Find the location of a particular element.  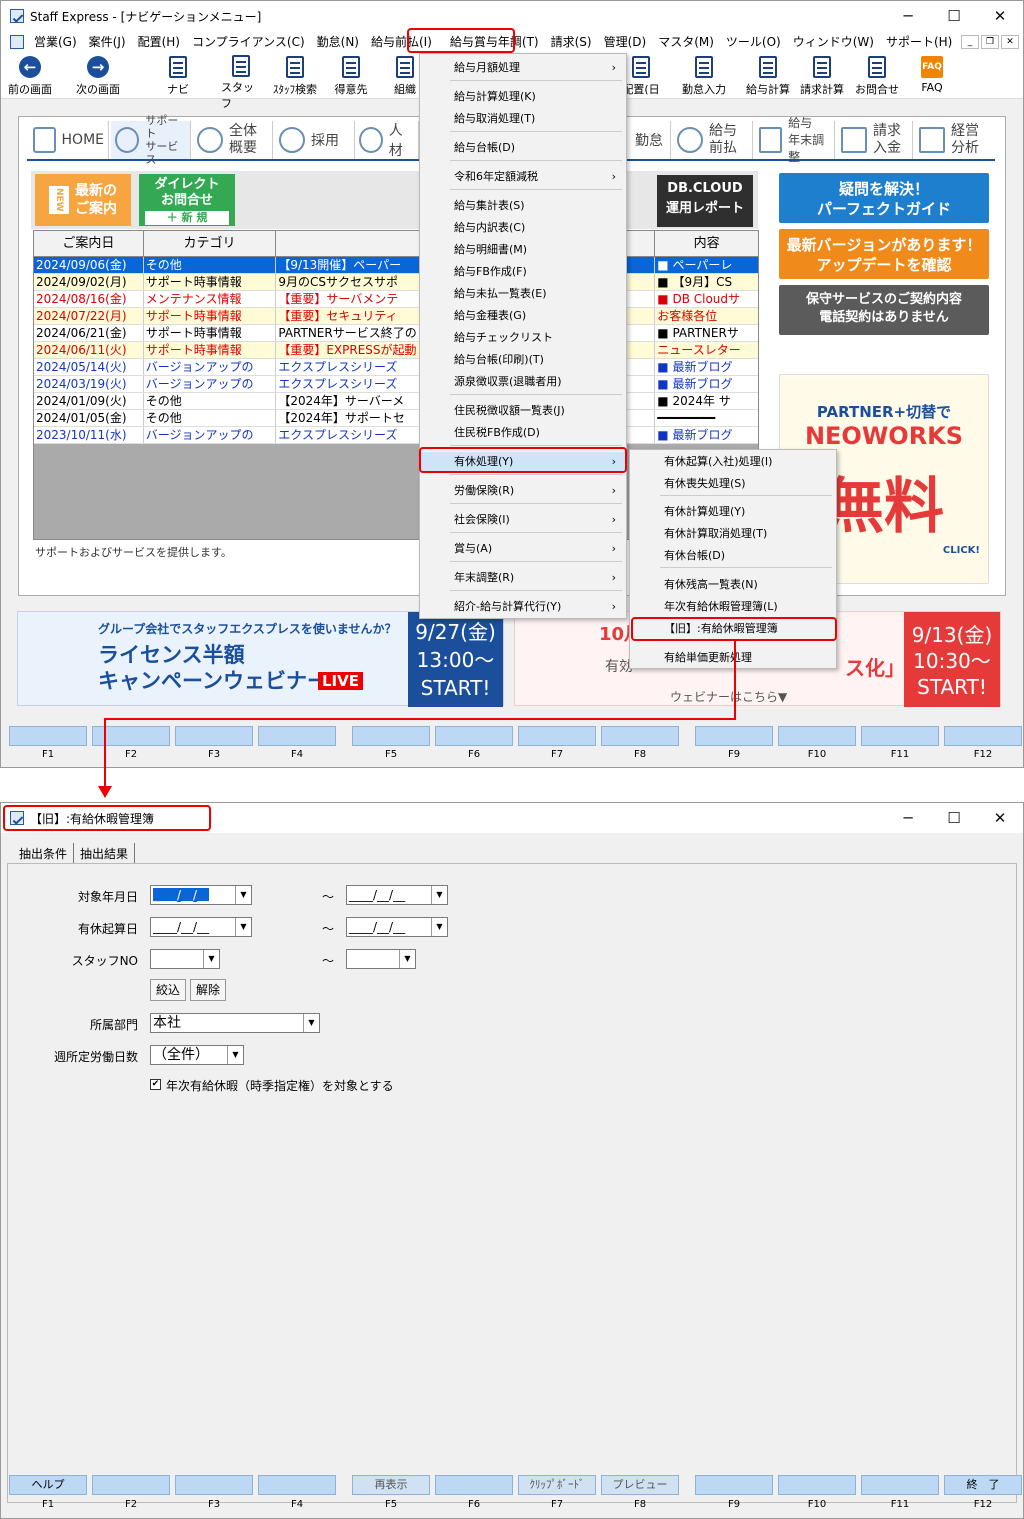

submenu-item: 有給単価更新処理 is located at coordinates (733, 658).